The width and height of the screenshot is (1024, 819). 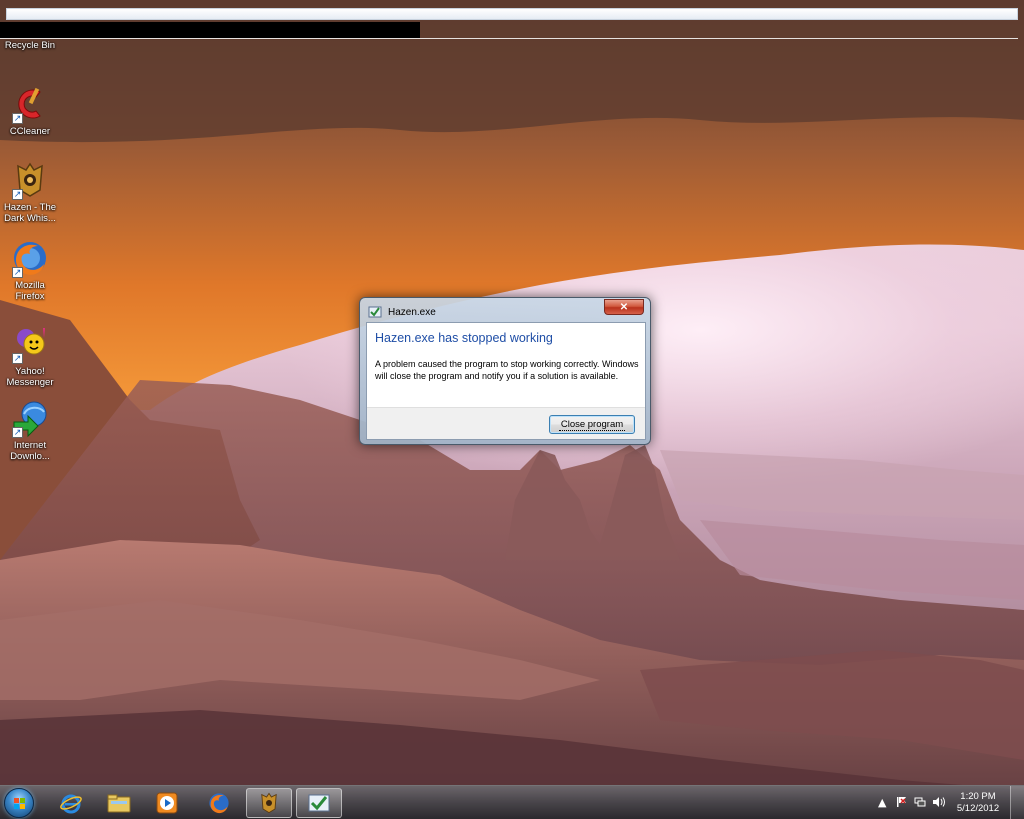 I want to click on desktop-icon-label: Recycle Bin, so click(x=30, y=45).